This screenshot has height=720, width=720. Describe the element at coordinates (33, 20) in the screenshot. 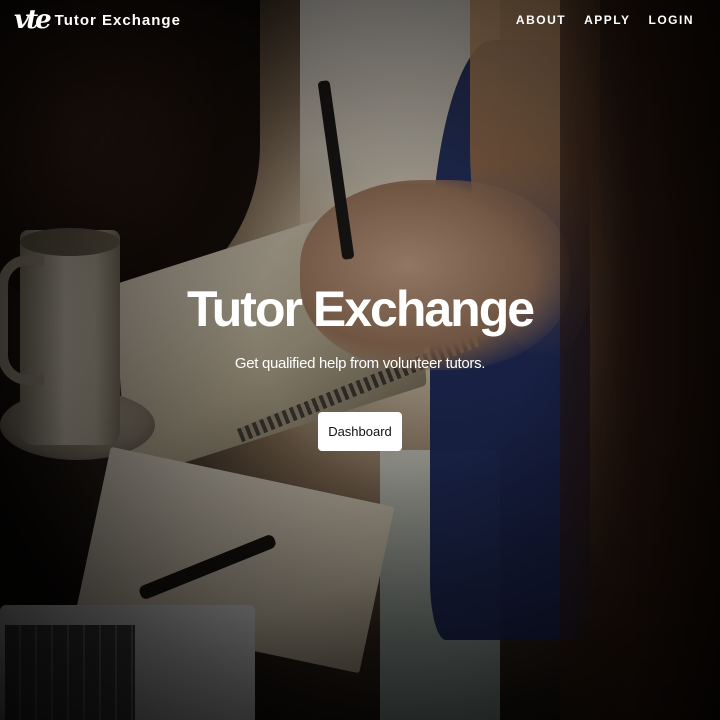

I see `brand-logo-icon: vte` at that location.